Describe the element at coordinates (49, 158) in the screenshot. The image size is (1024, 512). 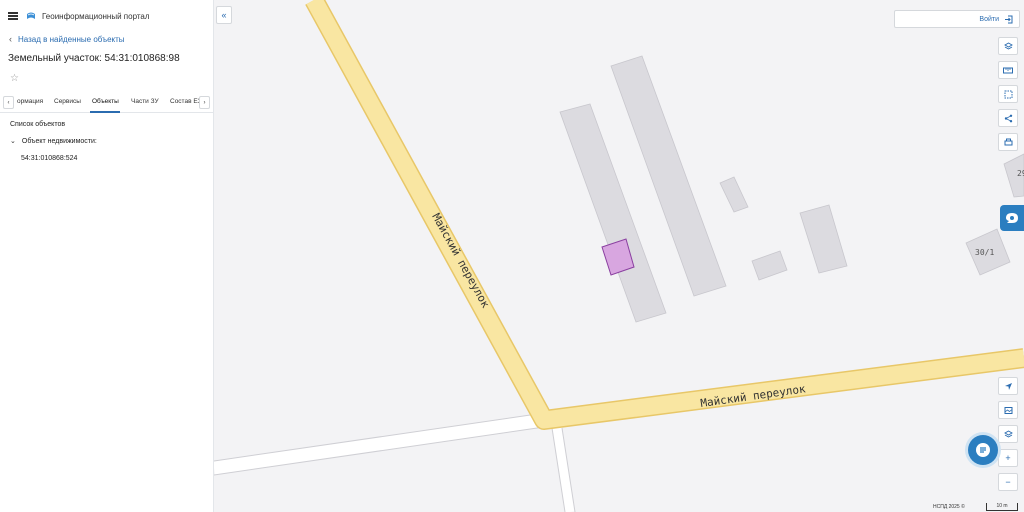
I see `list-item: 54:31:010868:524` at that location.